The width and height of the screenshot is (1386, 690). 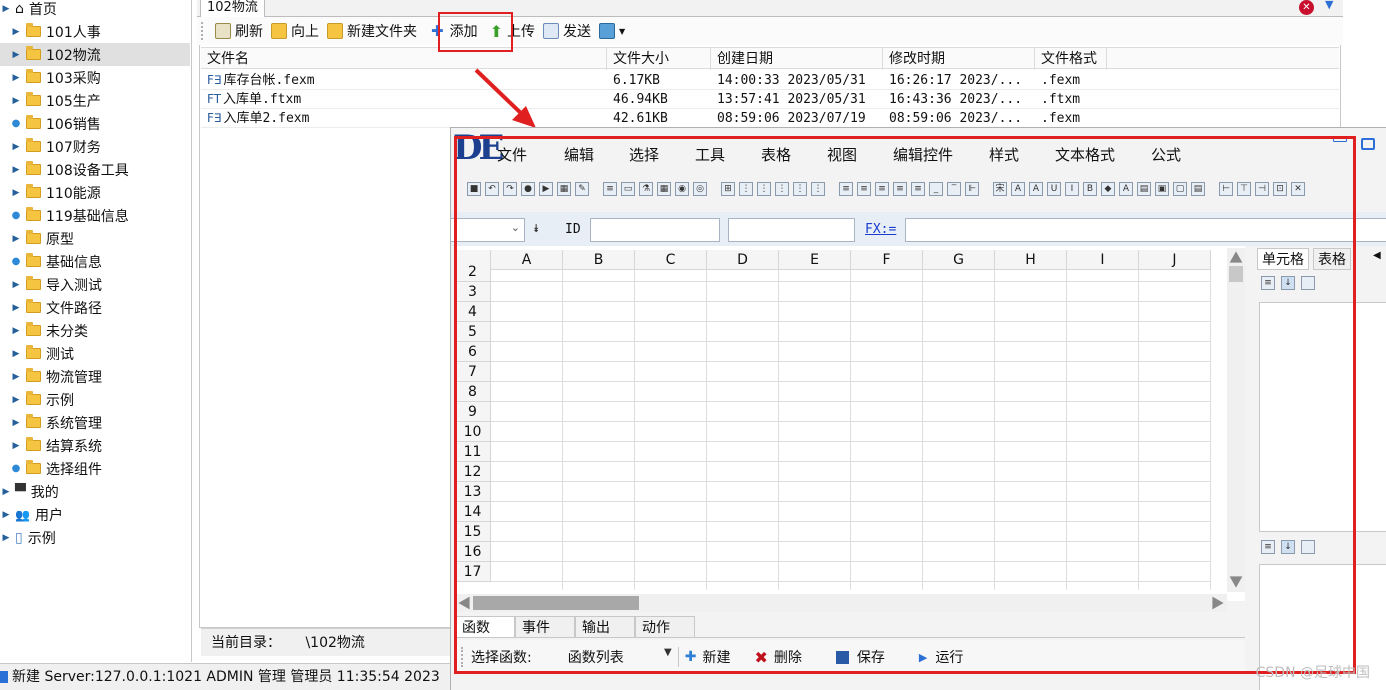 What do you see at coordinates (1288, 283) in the screenshot?
I see `sort-az-icon: ↓` at bounding box center [1288, 283].